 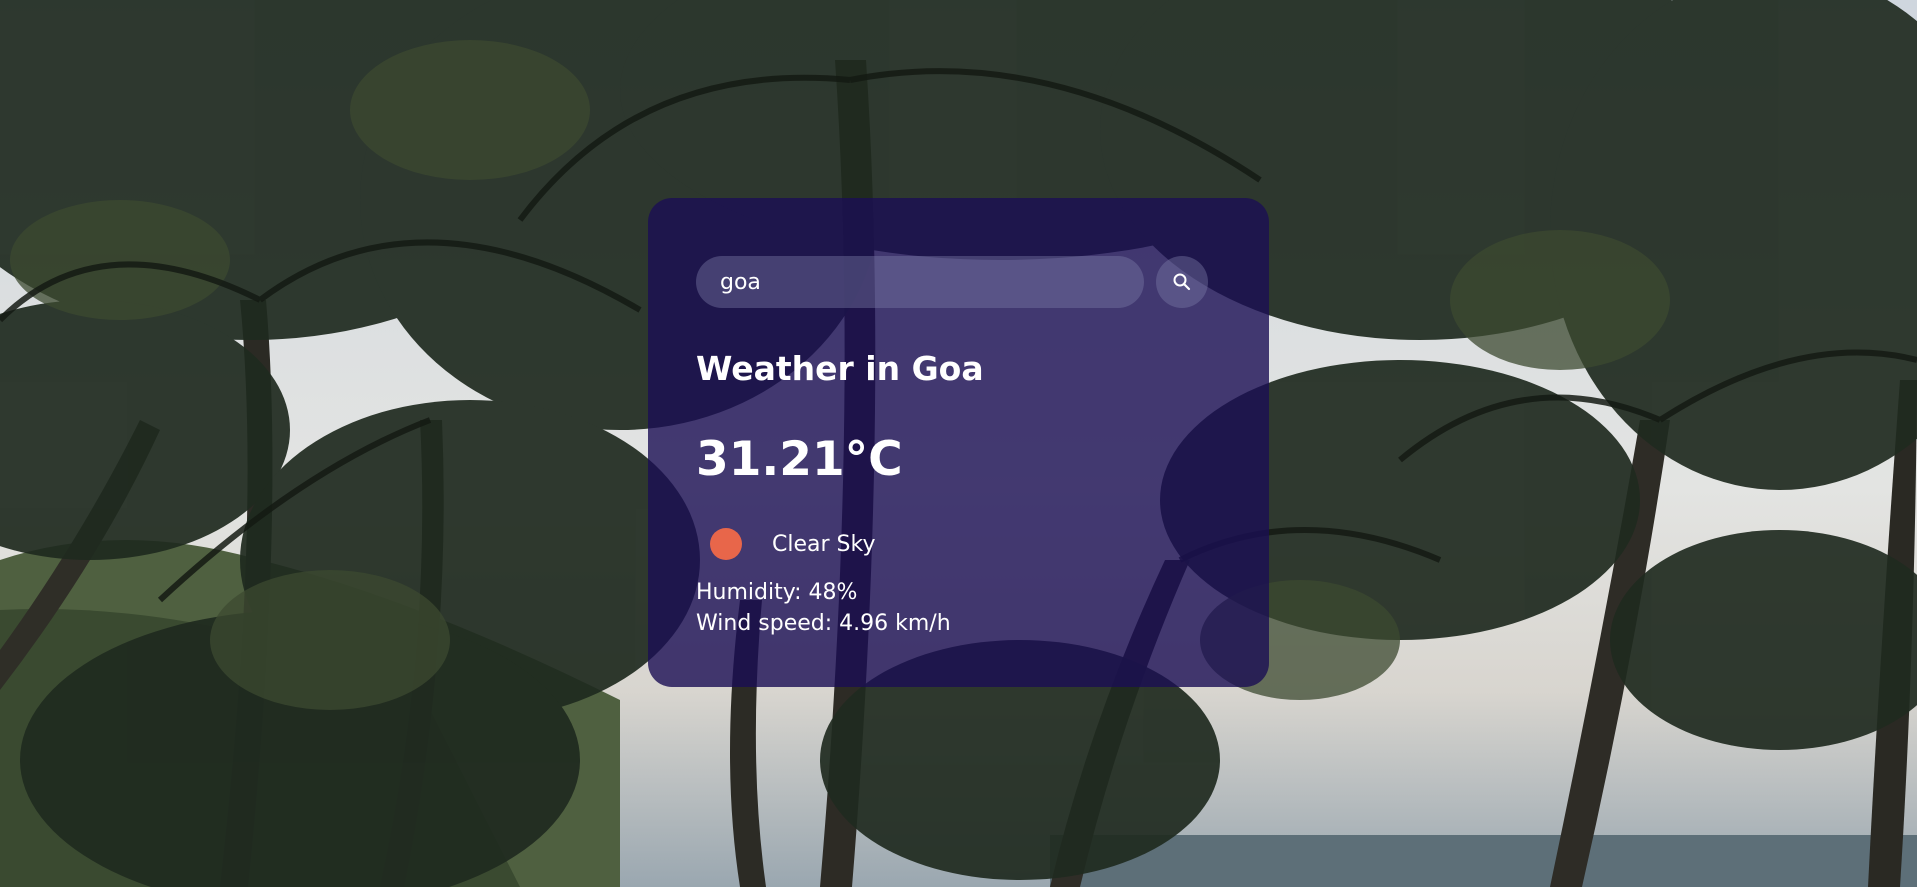 What do you see at coordinates (799, 459) in the screenshot?
I see `temperature-value: 31.21°C` at bounding box center [799, 459].